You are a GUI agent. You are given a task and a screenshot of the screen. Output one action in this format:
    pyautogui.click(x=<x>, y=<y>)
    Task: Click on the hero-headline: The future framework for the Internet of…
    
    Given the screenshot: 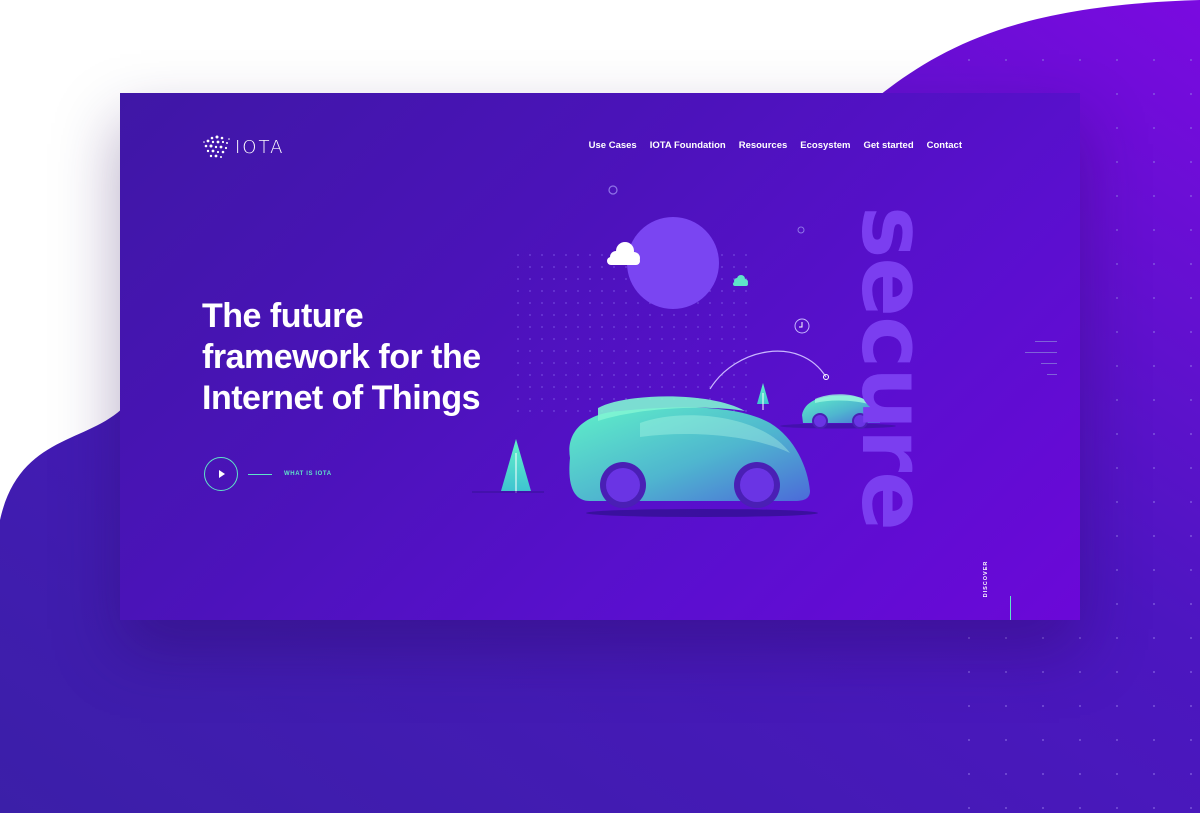 What is the action you would take?
    pyautogui.click(x=367, y=357)
    